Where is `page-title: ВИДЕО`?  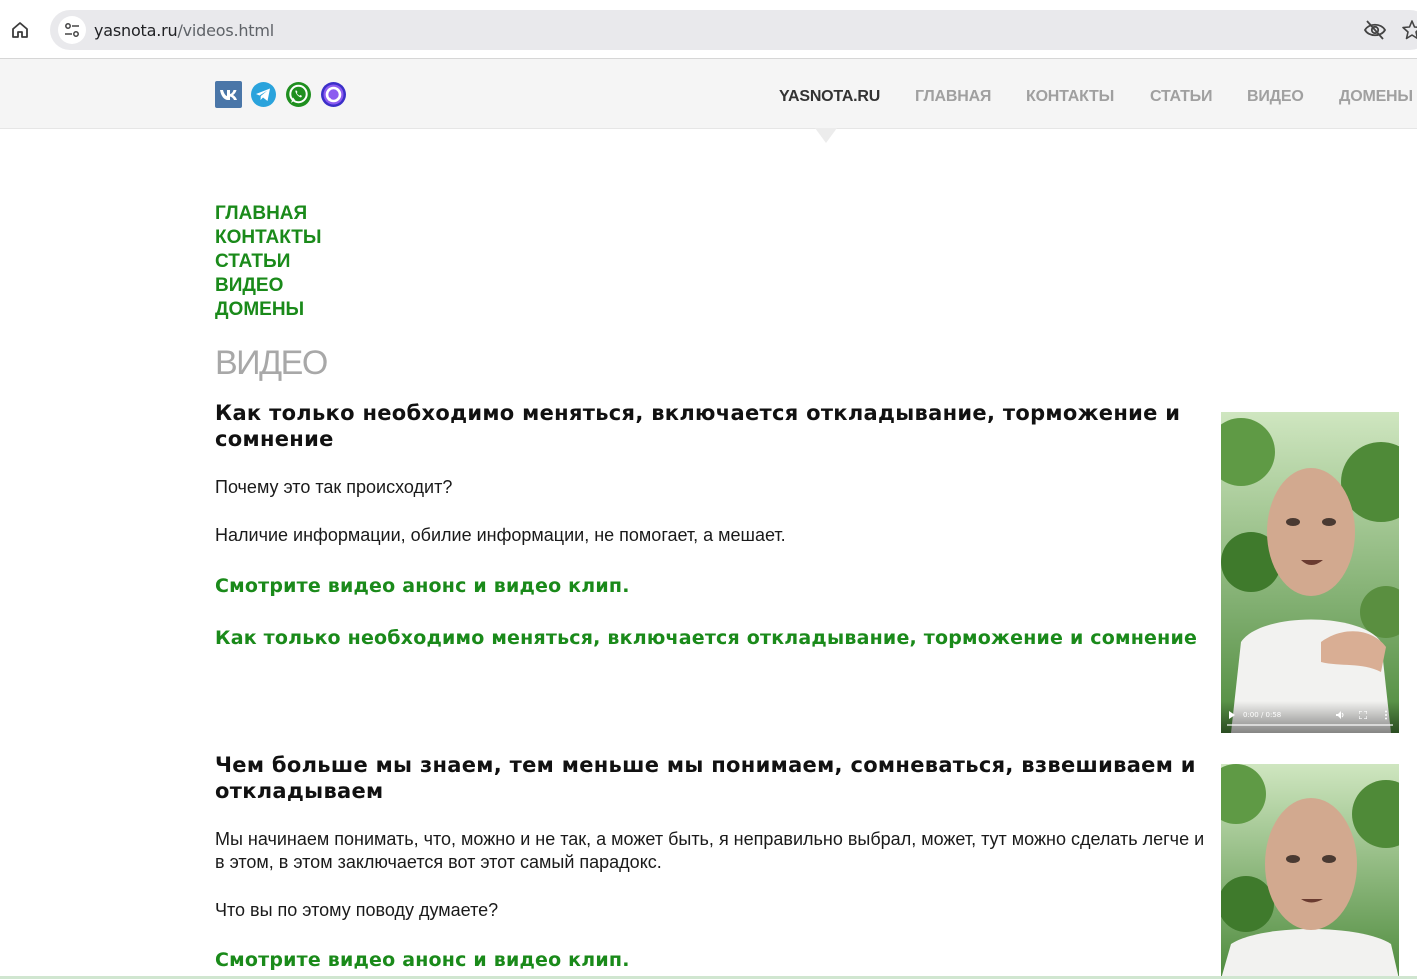 page-title: ВИДЕО is located at coordinates (271, 363).